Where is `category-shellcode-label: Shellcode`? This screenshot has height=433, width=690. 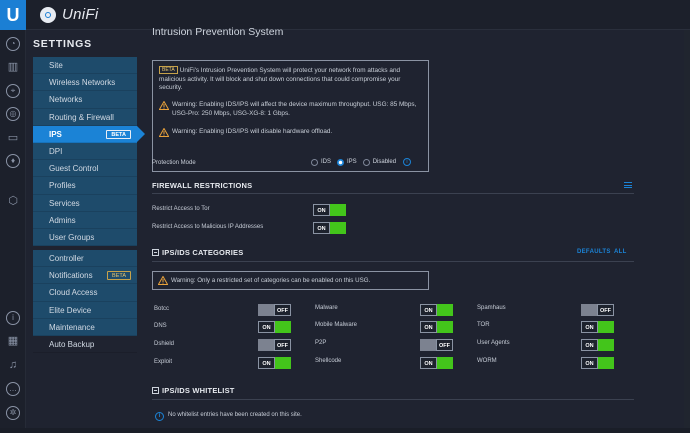
category-shellcode-label: Shellcode is located at coordinates (328, 361).